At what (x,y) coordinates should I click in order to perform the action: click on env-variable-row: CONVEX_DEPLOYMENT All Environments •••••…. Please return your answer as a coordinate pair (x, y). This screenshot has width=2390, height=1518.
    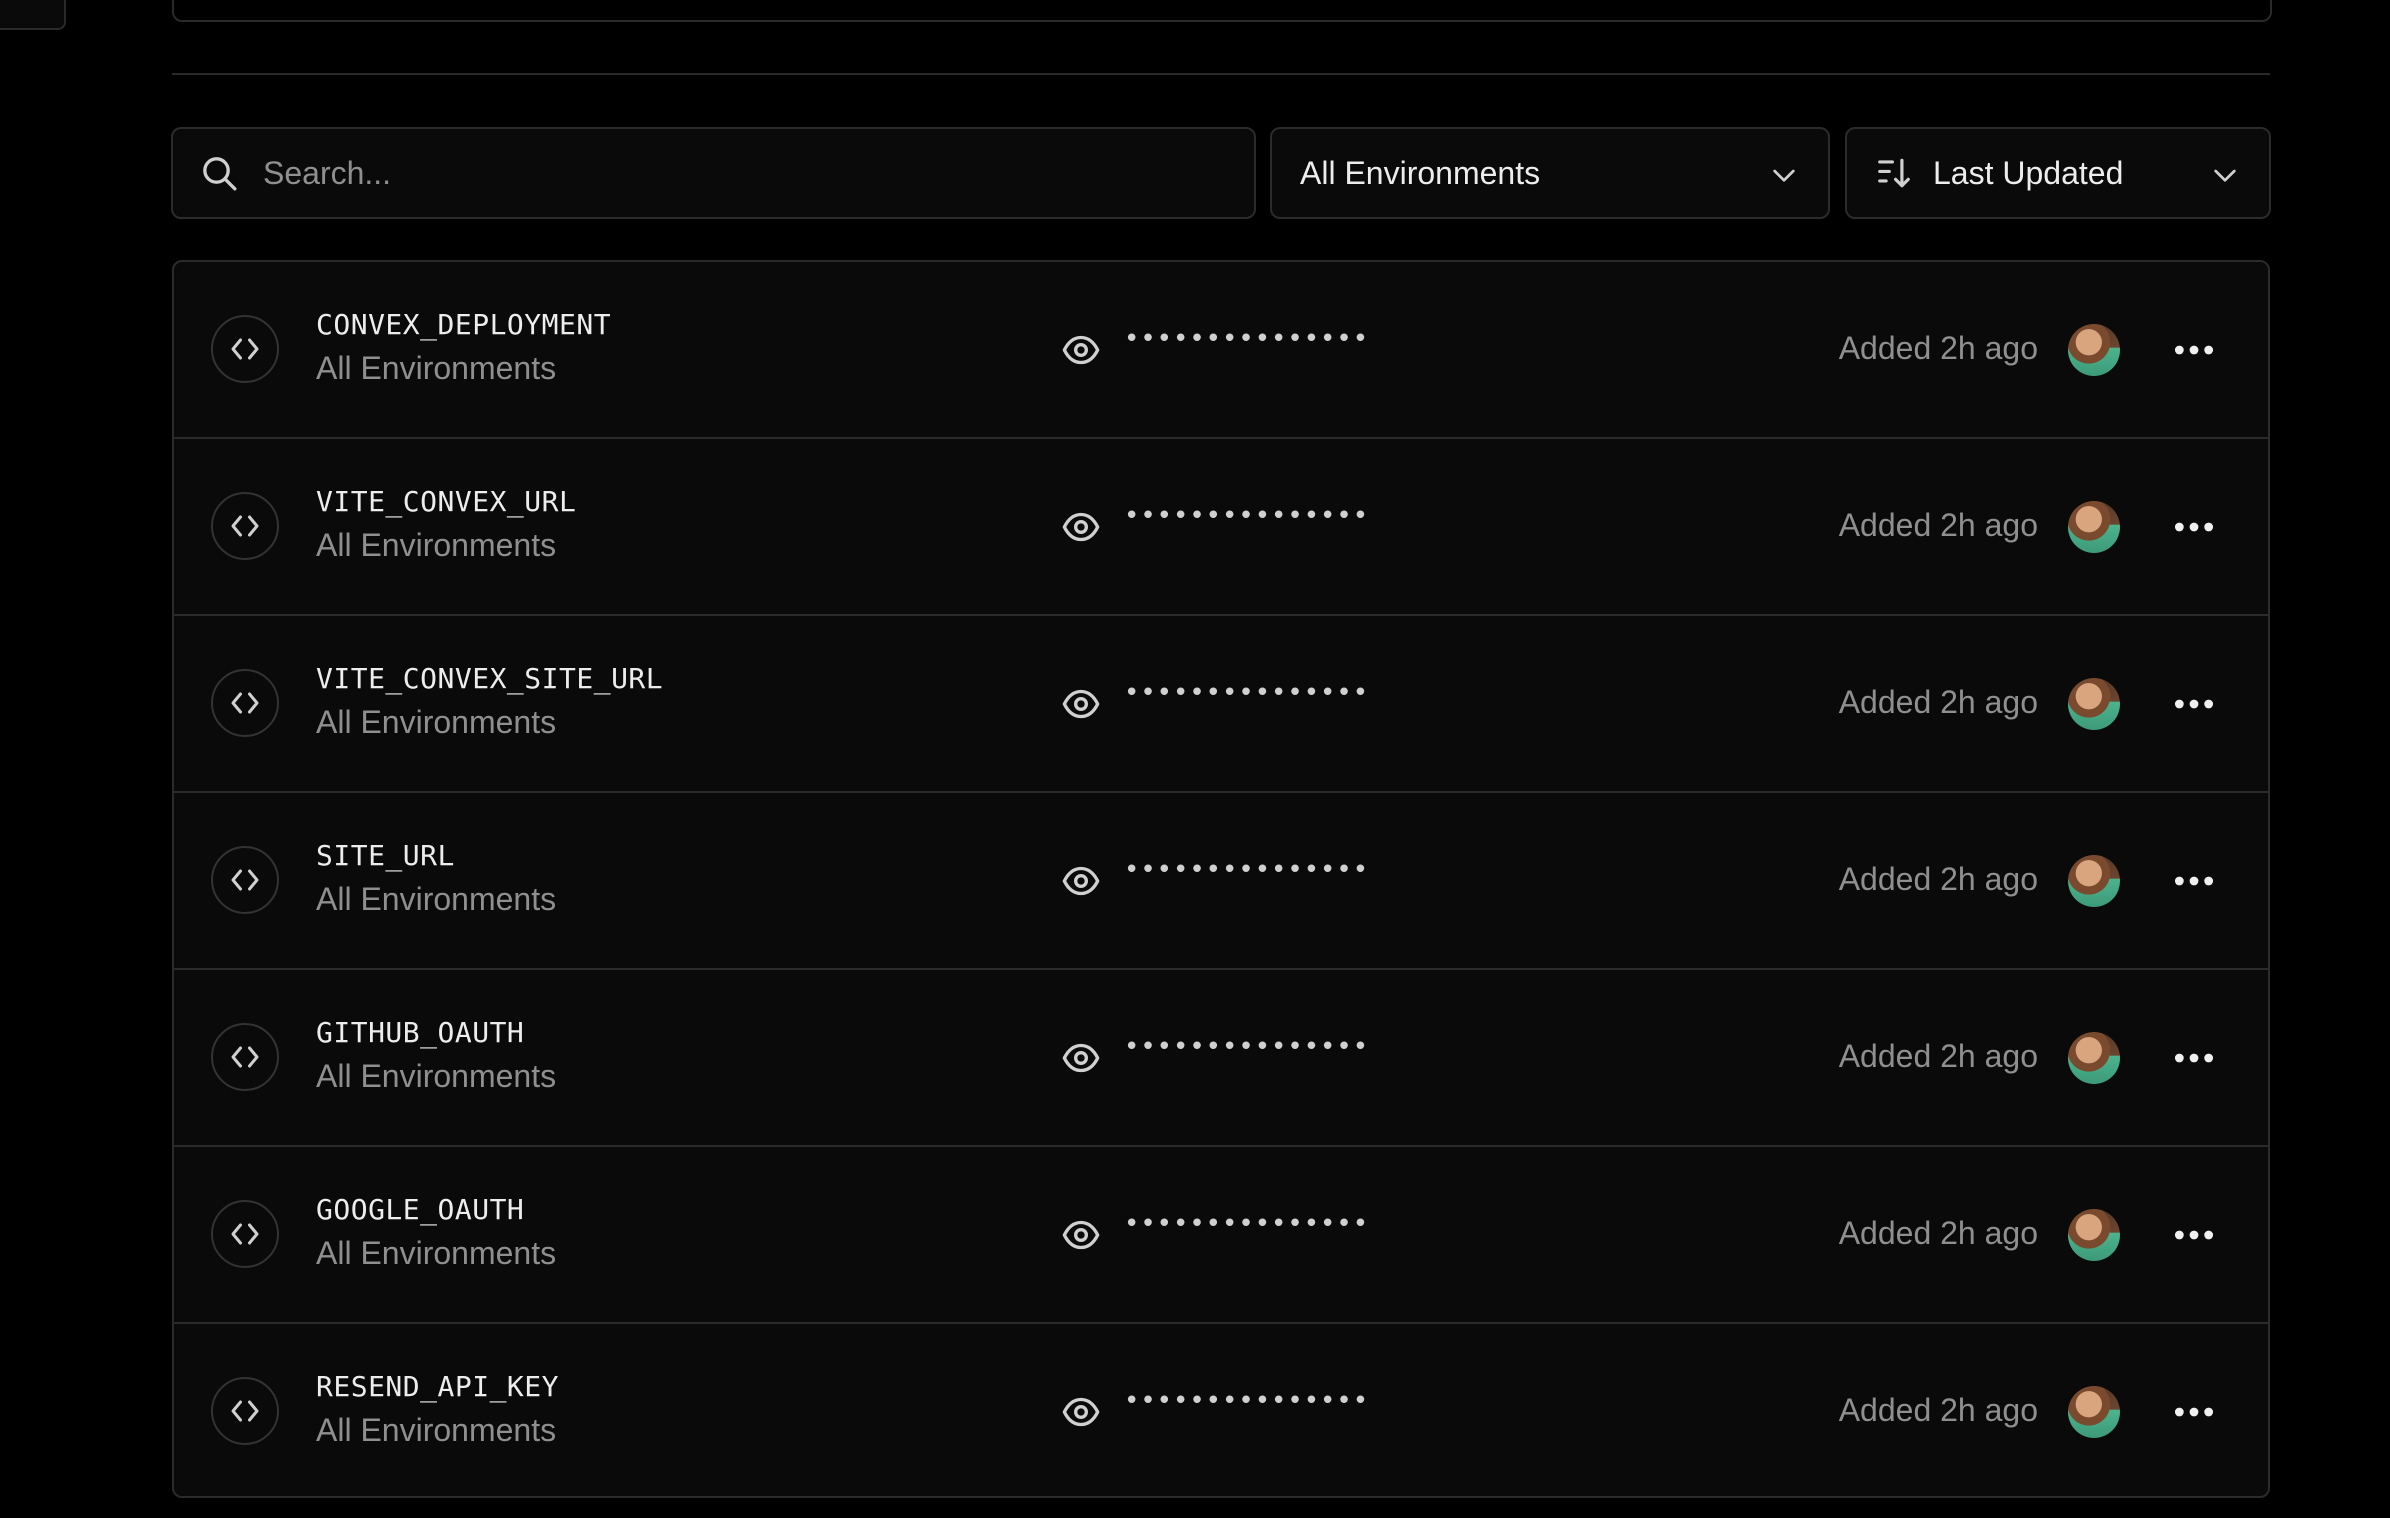
    Looking at the image, I should click on (1221, 350).